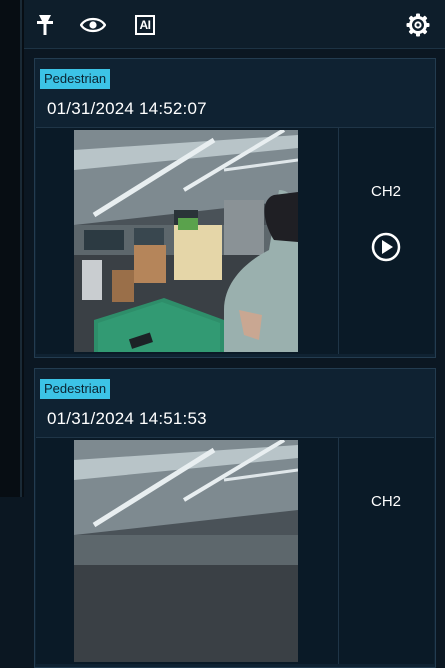 The height and width of the screenshot is (668, 445). What do you see at coordinates (21, 248) in the screenshot?
I see `panel-seam` at bounding box center [21, 248].